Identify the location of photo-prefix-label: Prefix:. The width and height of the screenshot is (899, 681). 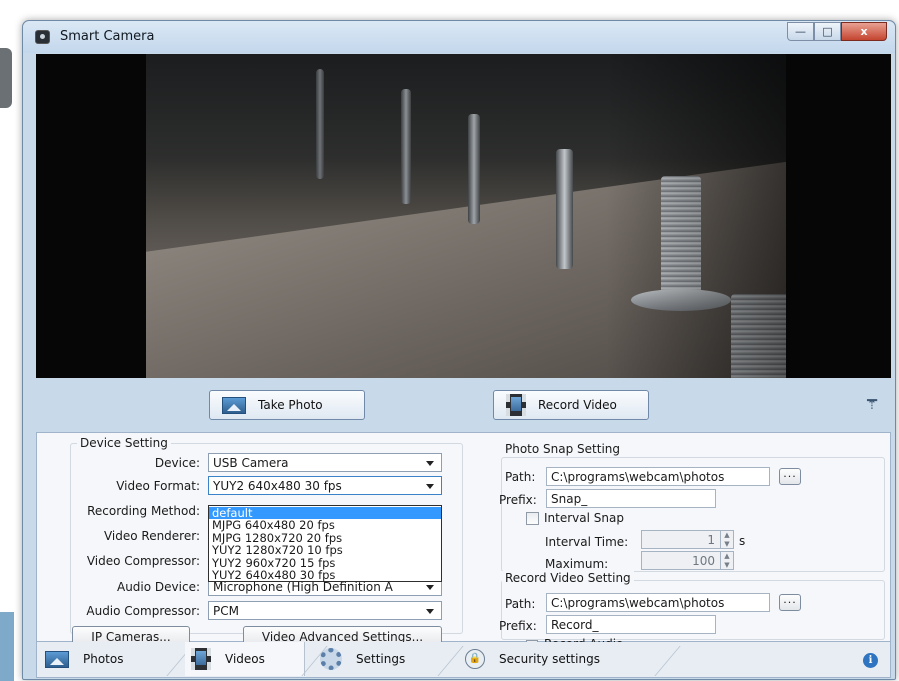
(518, 500).